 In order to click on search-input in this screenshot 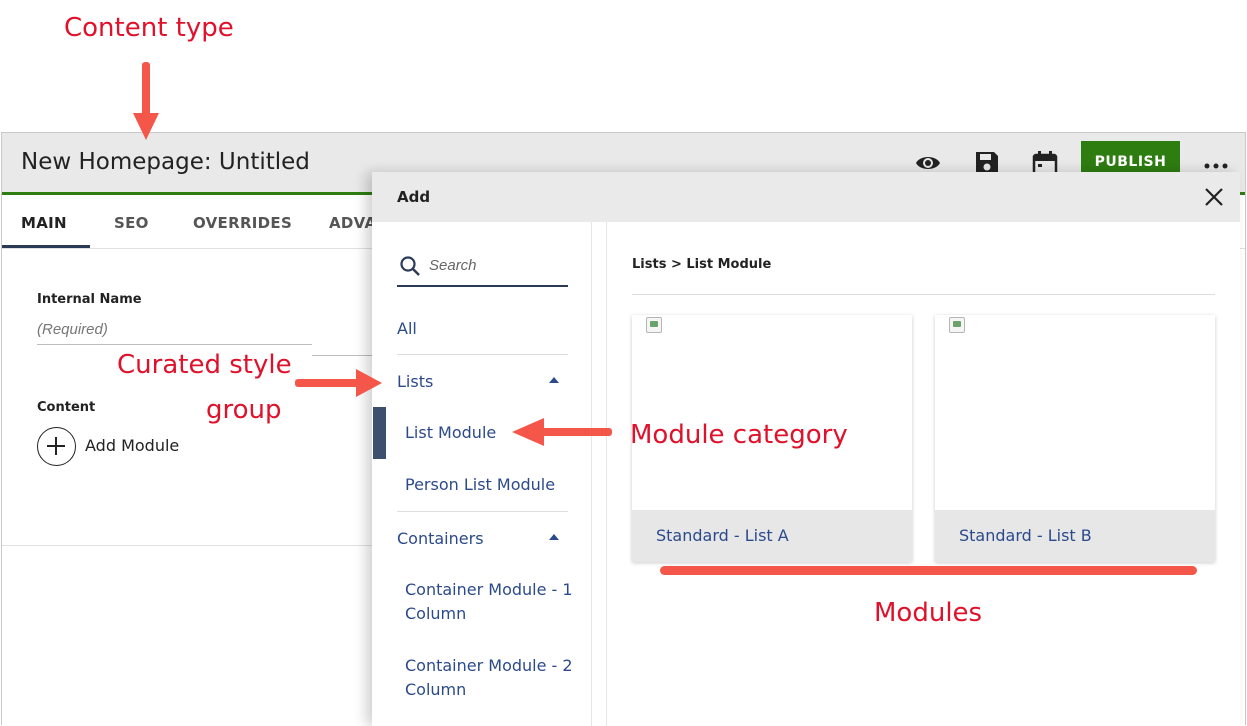, I will do `click(496, 265)`.